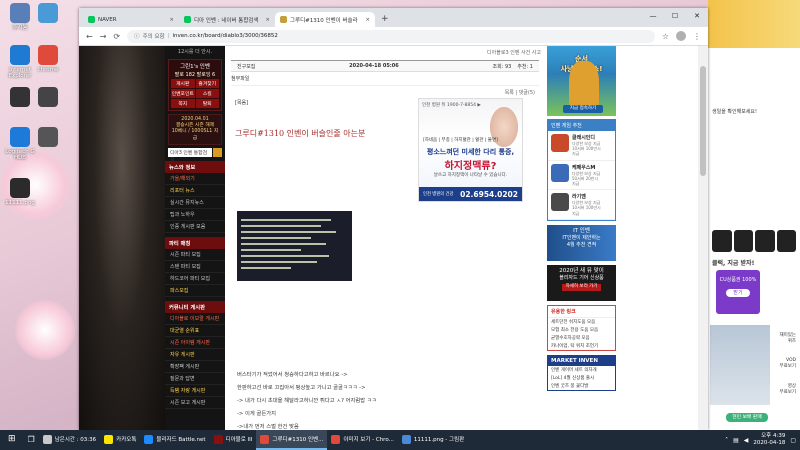 The height and width of the screenshot is (450, 800). What do you see at coordinates (385, 19) in the screenshot?
I see `new-tab-button: +` at bounding box center [385, 19].